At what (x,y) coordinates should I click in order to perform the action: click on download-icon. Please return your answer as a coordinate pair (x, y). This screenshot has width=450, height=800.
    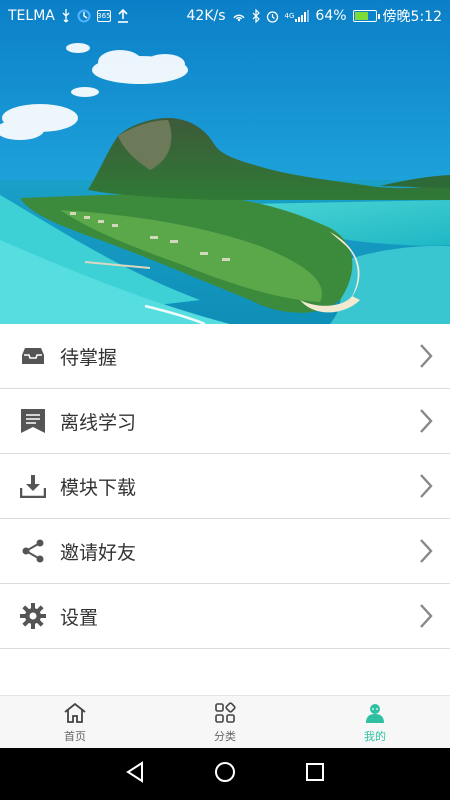
    Looking at the image, I should click on (33, 486).